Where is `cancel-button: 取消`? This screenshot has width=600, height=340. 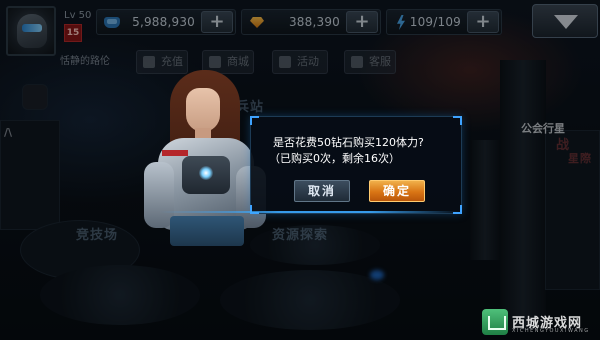
cancel-button: 取消 is located at coordinates (322, 191).